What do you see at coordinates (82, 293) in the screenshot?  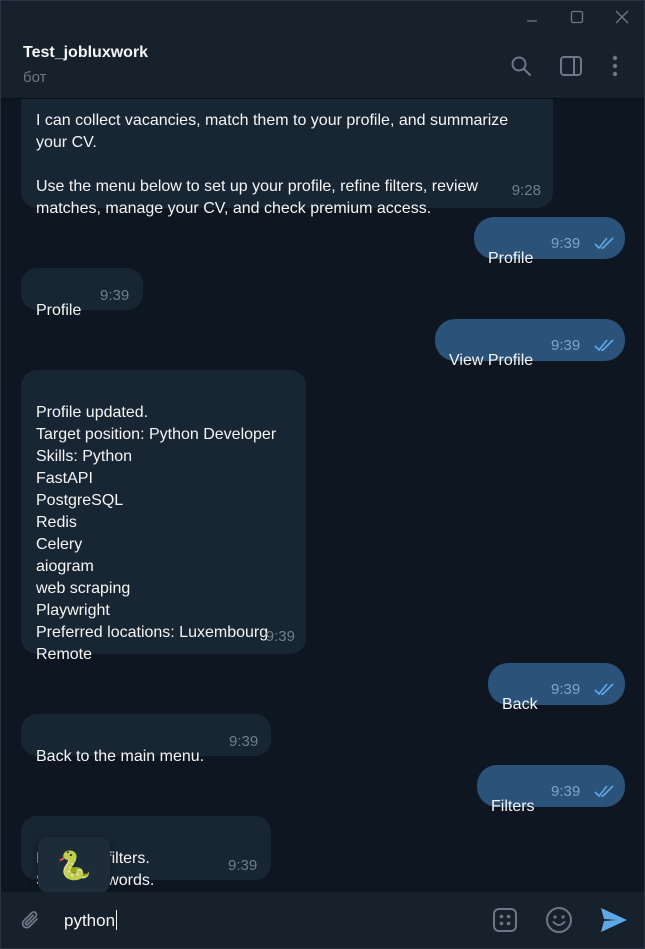 I see `message-incoming: Profile 9:39` at bounding box center [82, 293].